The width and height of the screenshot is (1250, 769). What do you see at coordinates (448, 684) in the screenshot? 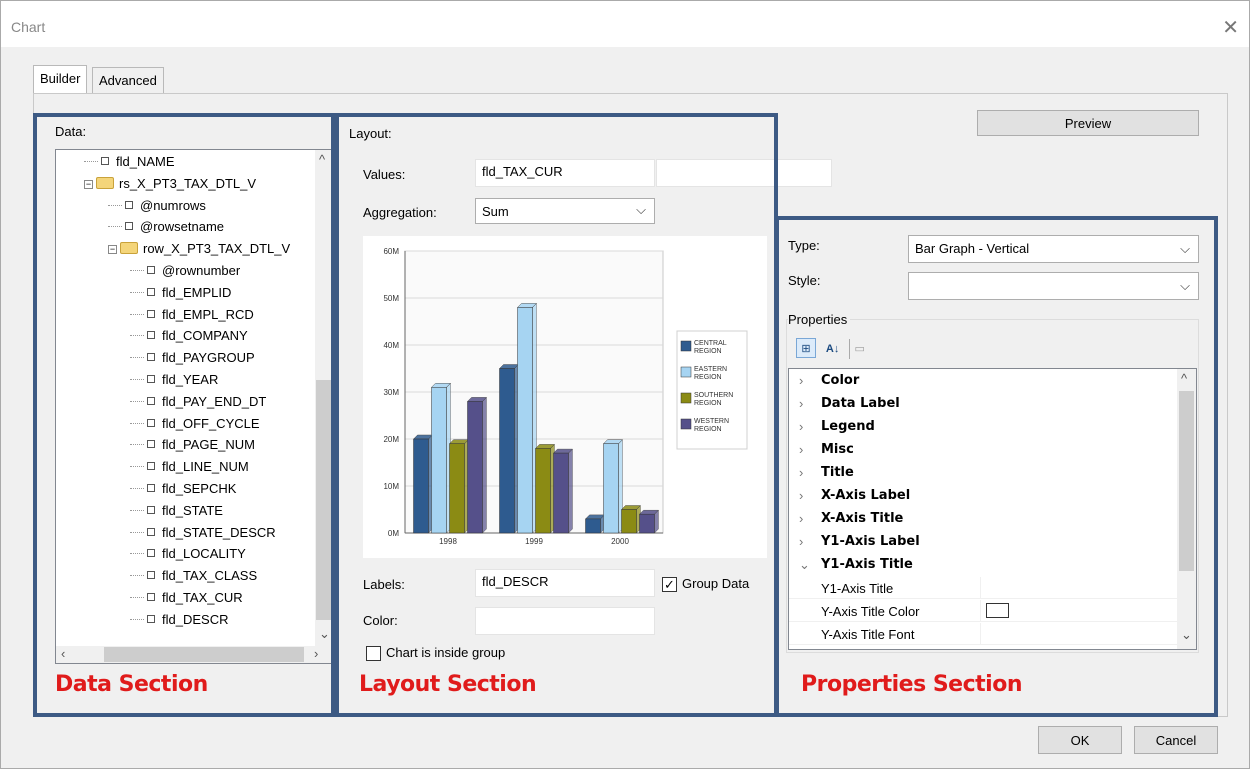
I see `layout-section-caption: Layout Section` at bounding box center [448, 684].